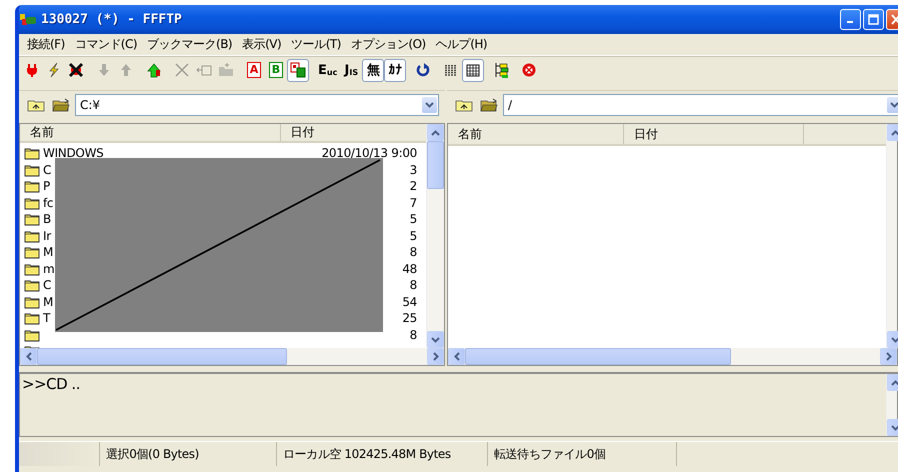 The image size is (898, 472). I want to click on toolbar-button: B, so click(276, 70).